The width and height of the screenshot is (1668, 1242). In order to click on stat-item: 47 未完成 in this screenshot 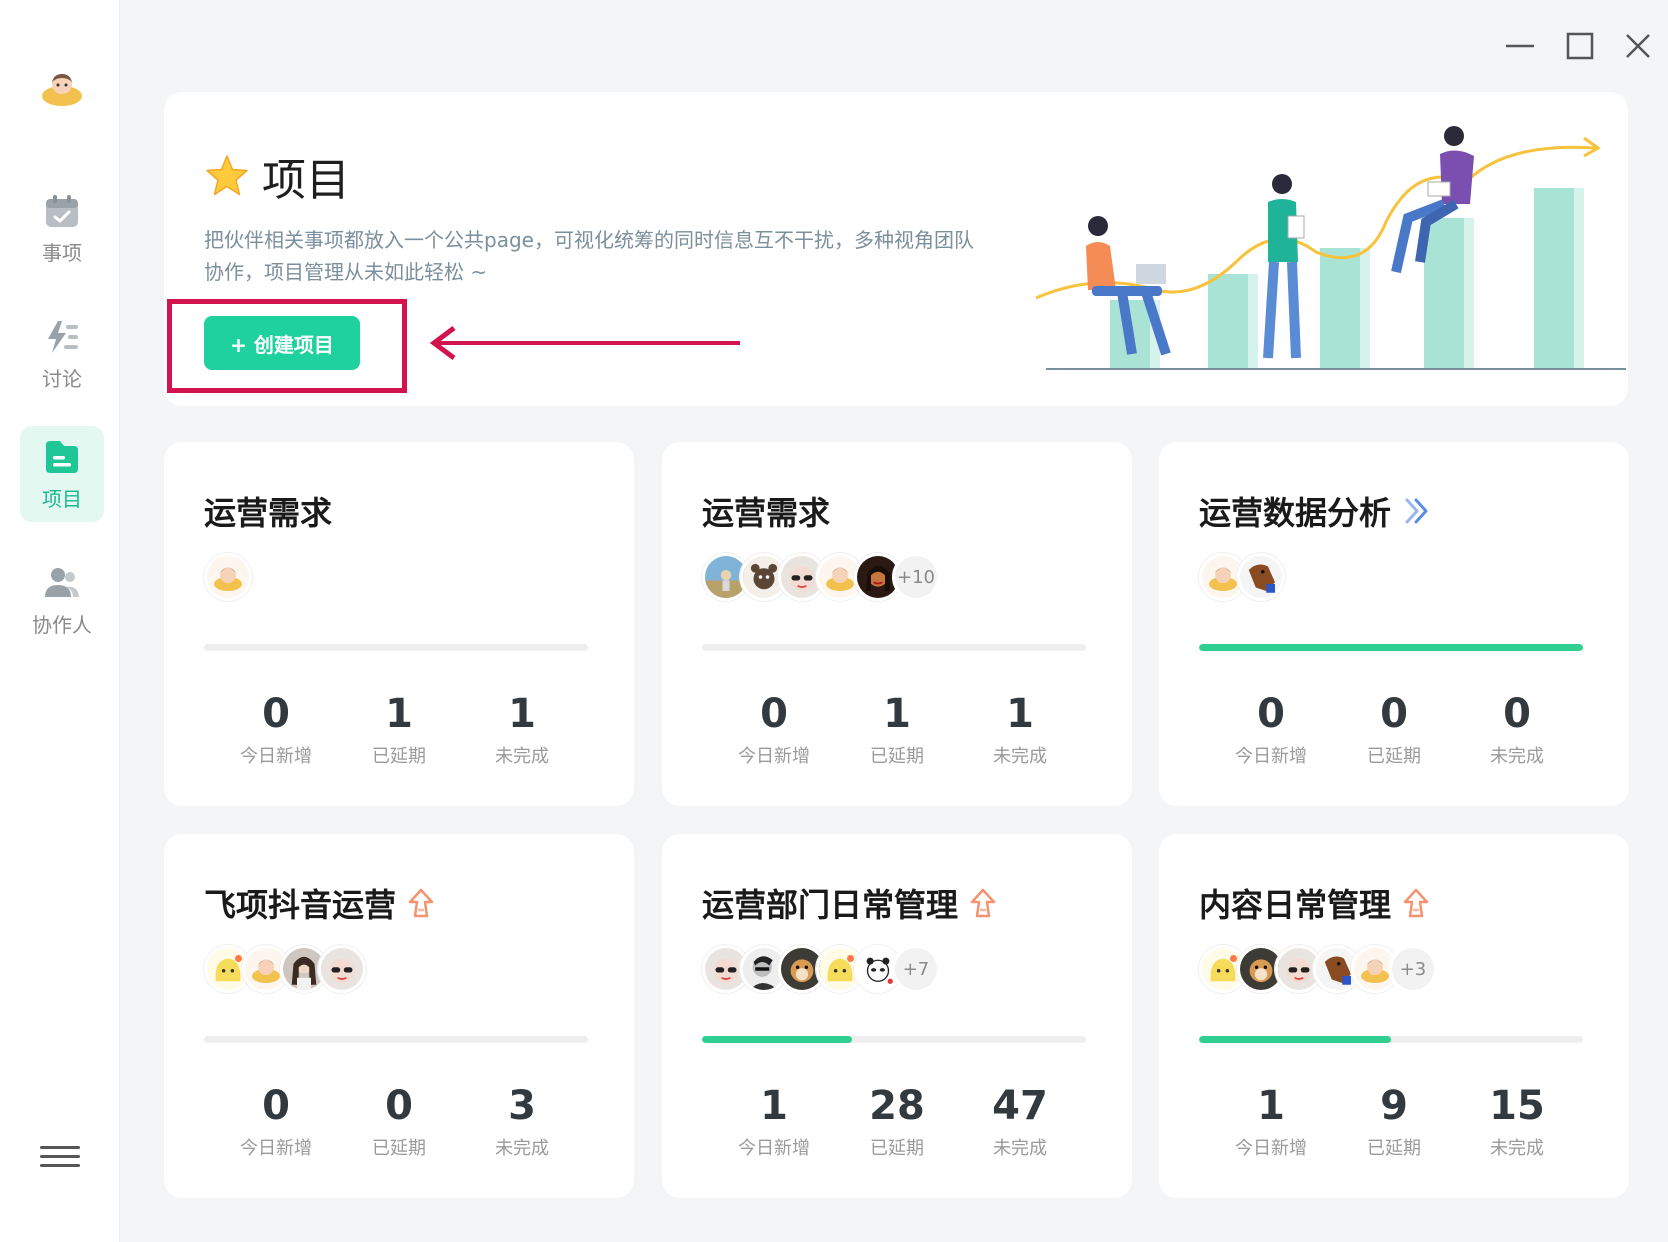, I will do `click(1020, 1122)`.